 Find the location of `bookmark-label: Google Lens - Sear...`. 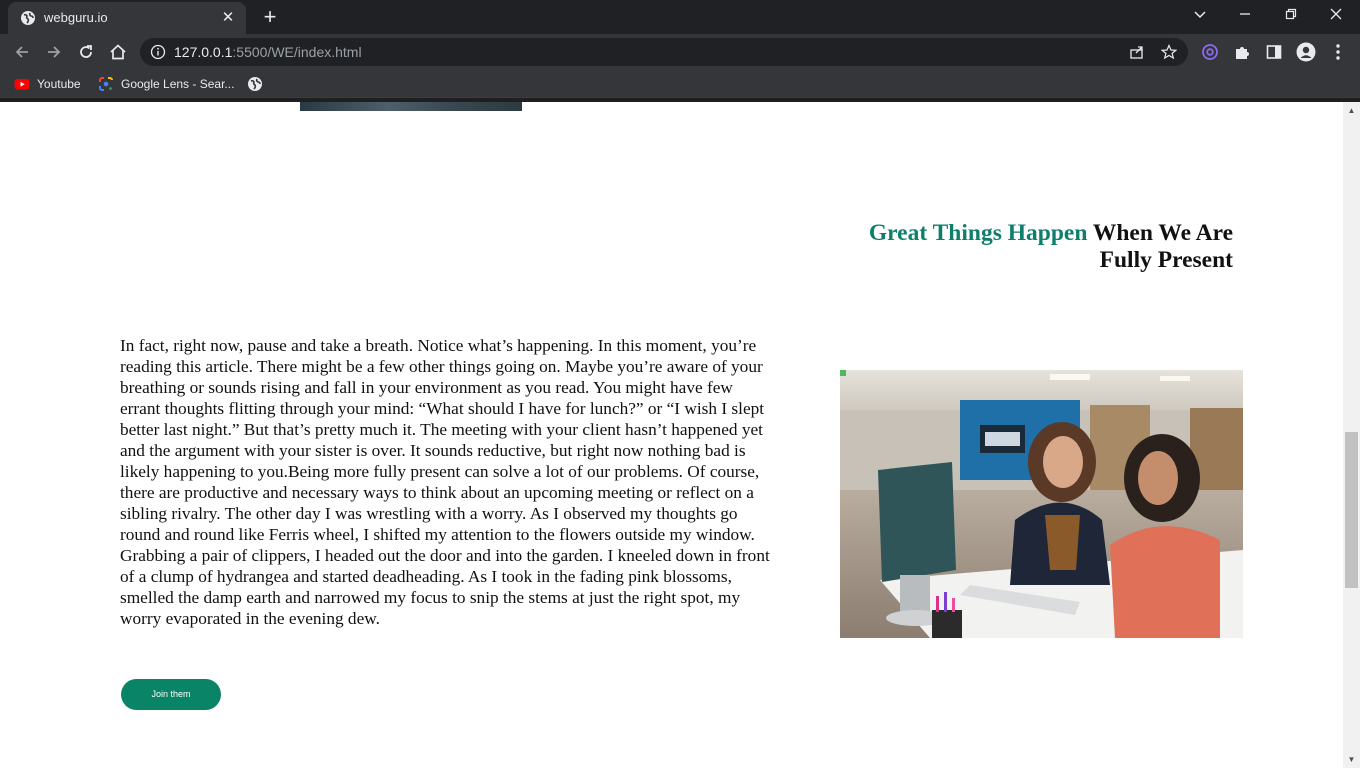

bookmark-label: Google Lens - Sear... is located at coordinates (178, 84).